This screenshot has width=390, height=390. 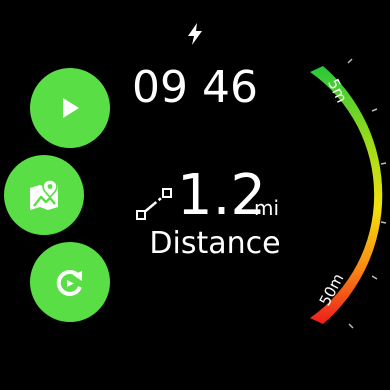 I want to click on gauge-band, so click(x=346, y=195).